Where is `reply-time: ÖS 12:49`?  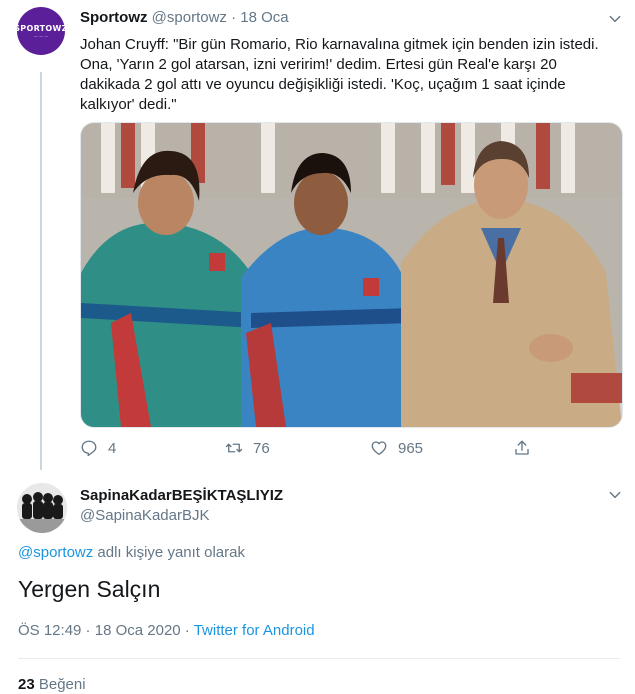
reply-time: ÖS 12:49 is located at coordinates (49, 630).